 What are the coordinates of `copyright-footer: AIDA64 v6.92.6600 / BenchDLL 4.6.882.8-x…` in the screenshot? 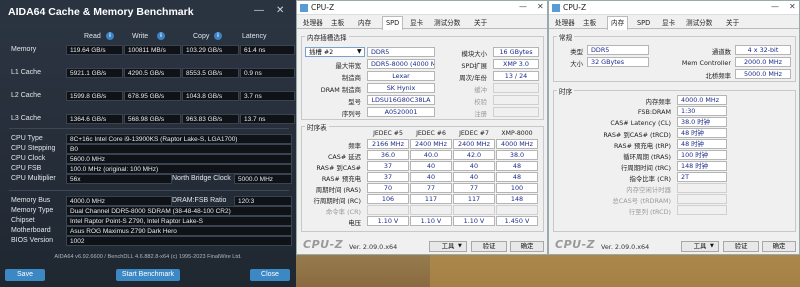 It's located at (148, 257).